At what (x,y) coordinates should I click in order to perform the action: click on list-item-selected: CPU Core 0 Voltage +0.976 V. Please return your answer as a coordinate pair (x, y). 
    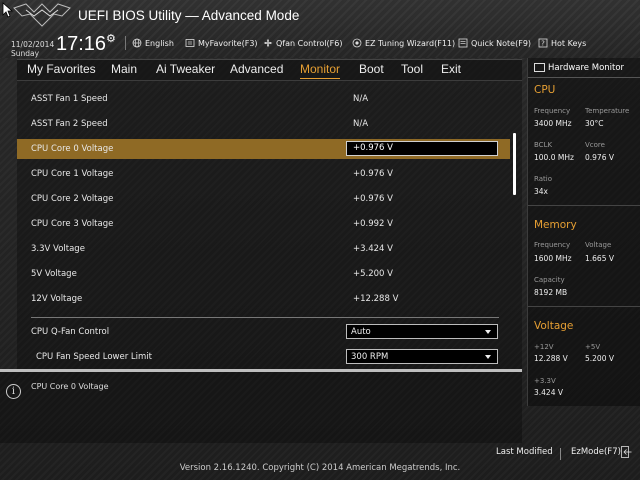
    Looking at the image, I should click on (263, 149).